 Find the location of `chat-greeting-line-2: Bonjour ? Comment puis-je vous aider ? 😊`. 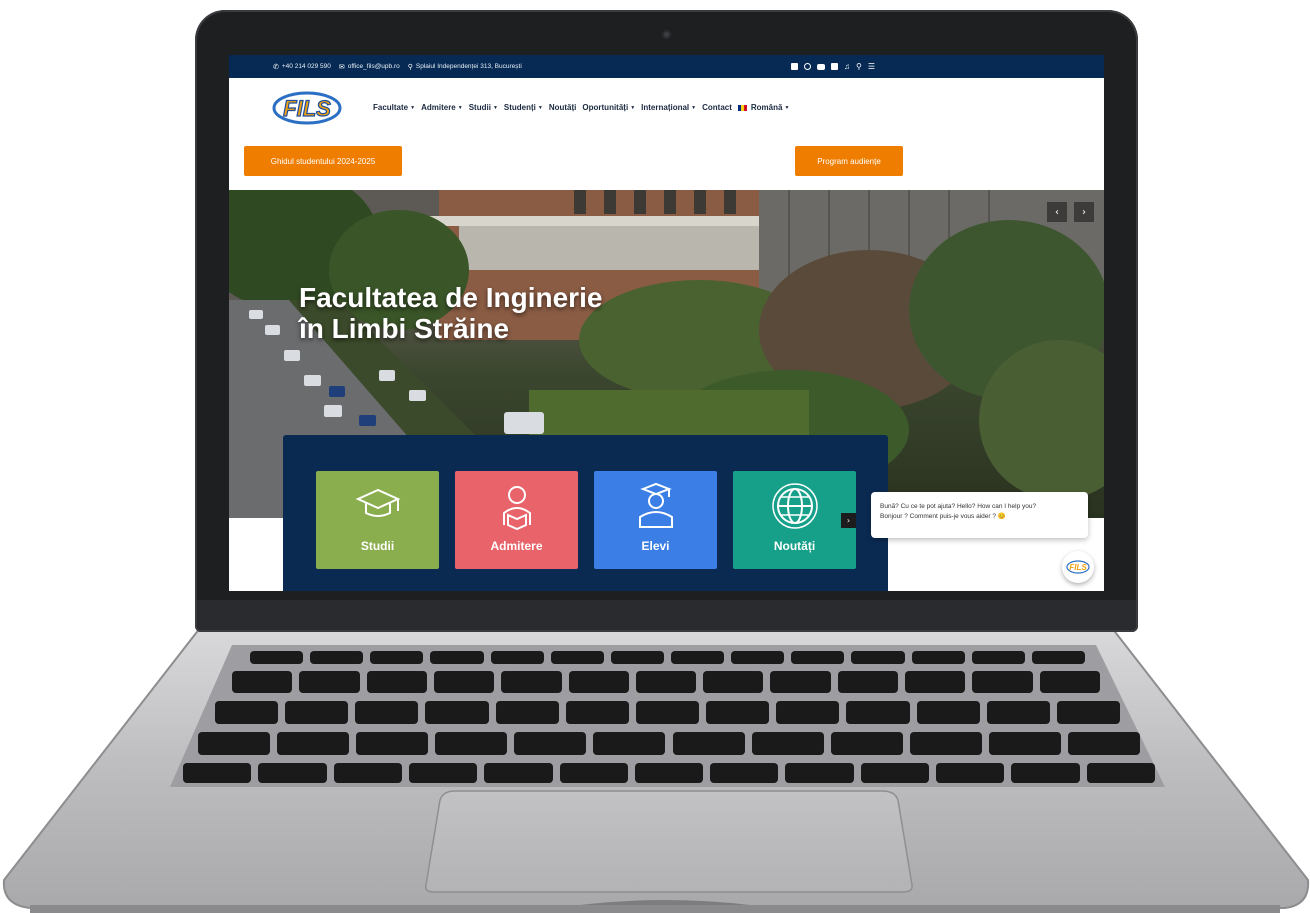

chat-greeting-line-2: Bonjour ? Comment puis-je vous aider ? 😊 is located at coordinates (943, 516).